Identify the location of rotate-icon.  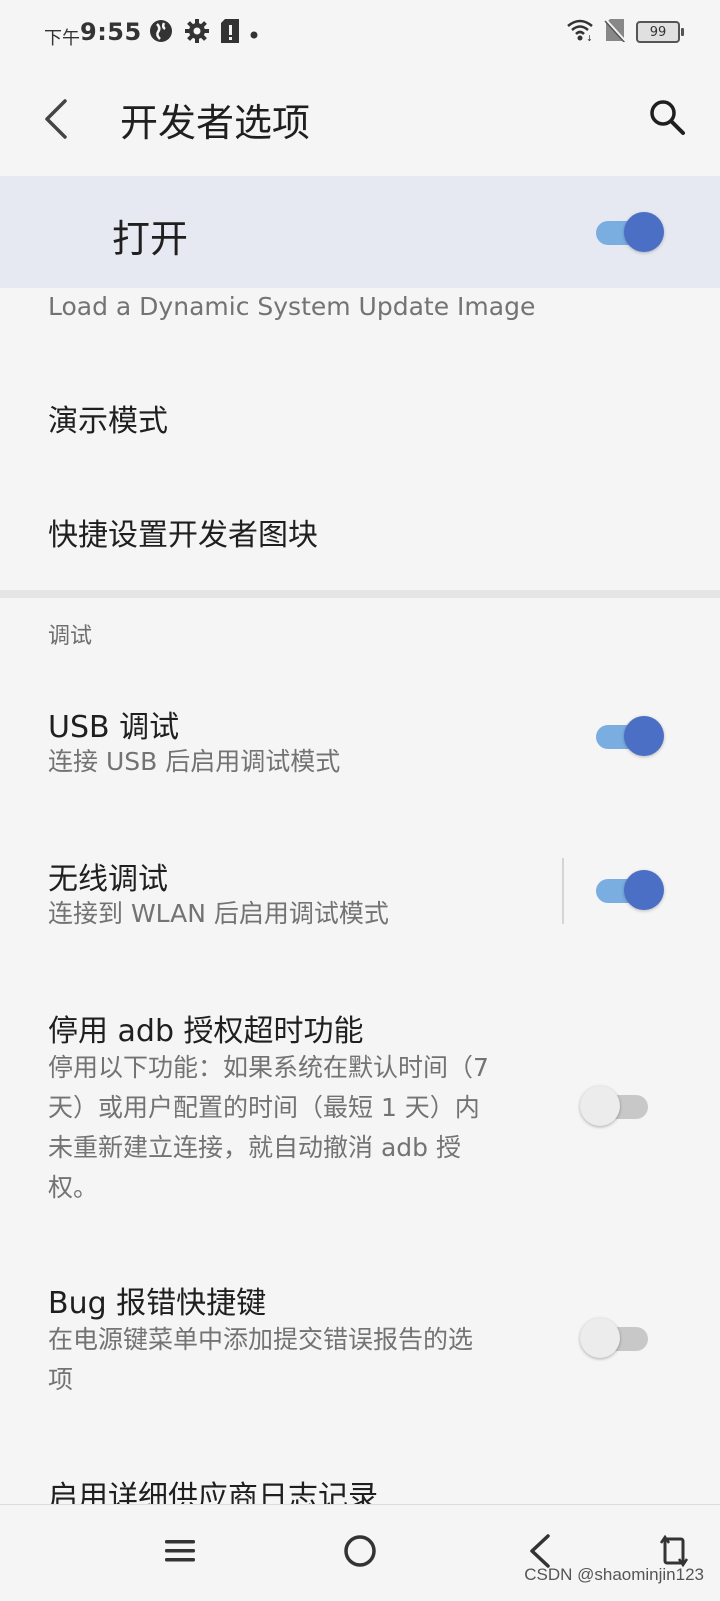
(674, 1551).